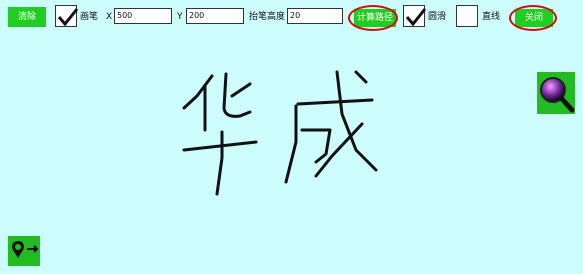  I want to click on pen-checkbox, so click(67, 16).